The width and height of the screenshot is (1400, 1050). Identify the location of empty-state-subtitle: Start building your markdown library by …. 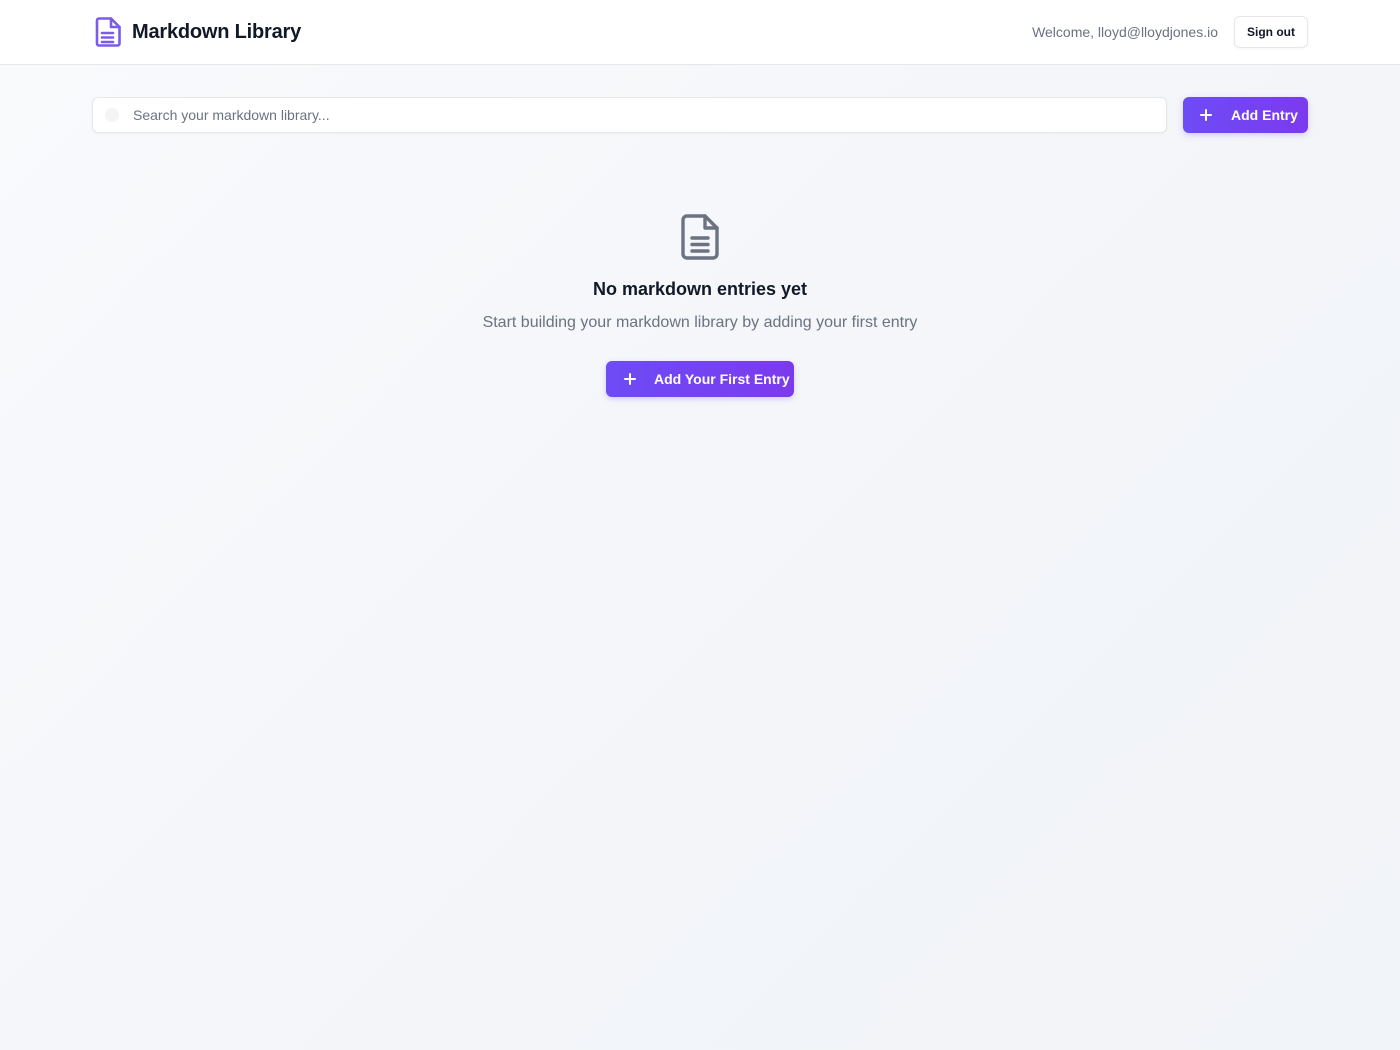
(700, 322).